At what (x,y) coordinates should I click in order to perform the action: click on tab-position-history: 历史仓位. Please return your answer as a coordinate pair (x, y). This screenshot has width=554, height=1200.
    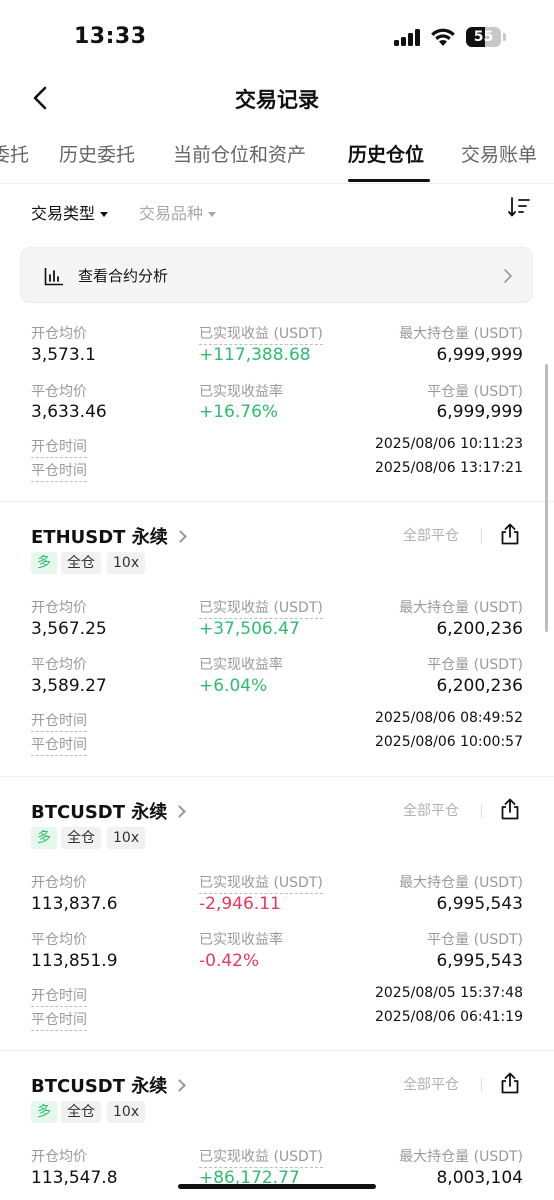
    Looking at the image, I should click on (386, 153).